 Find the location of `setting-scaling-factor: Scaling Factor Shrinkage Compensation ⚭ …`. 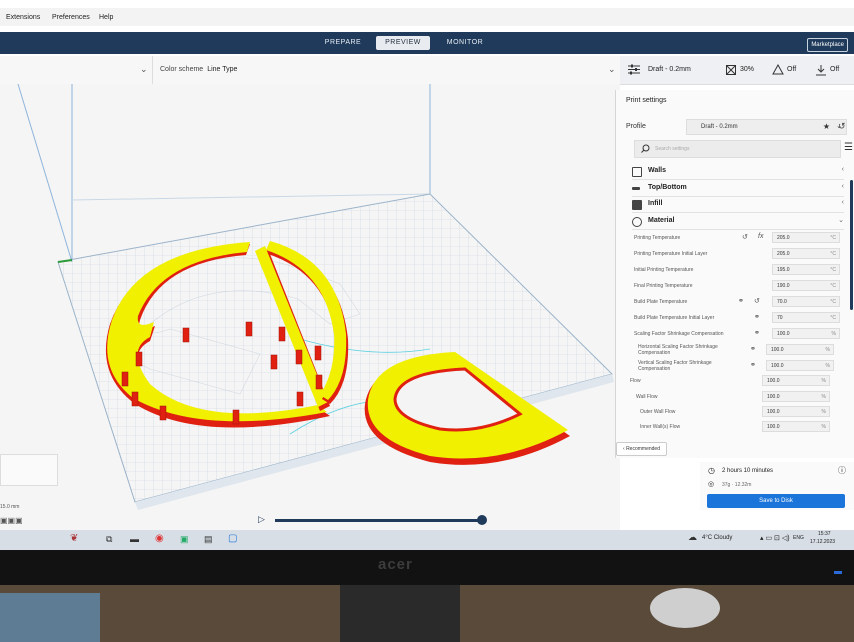

setting-scaling-factor: Scaling Factor Shrinkage Compensation ⚭ … is located at coordinates (735, 334).